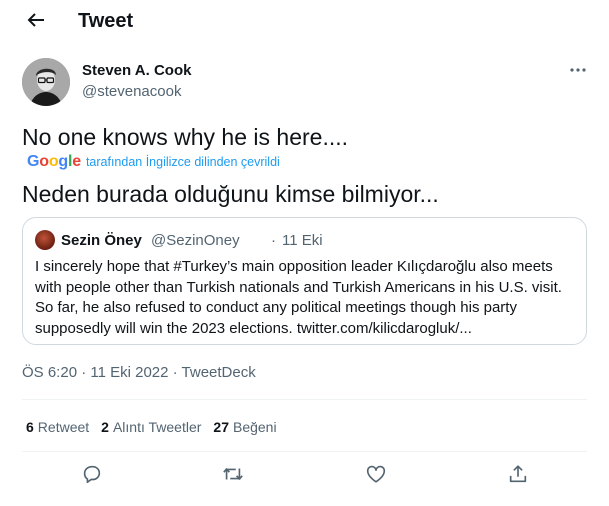 This screenshot has height=506, width=609. Describe the element at coordinates (254, 427) in the screenshot. I see `like-count-label: Beğeni` at that location.